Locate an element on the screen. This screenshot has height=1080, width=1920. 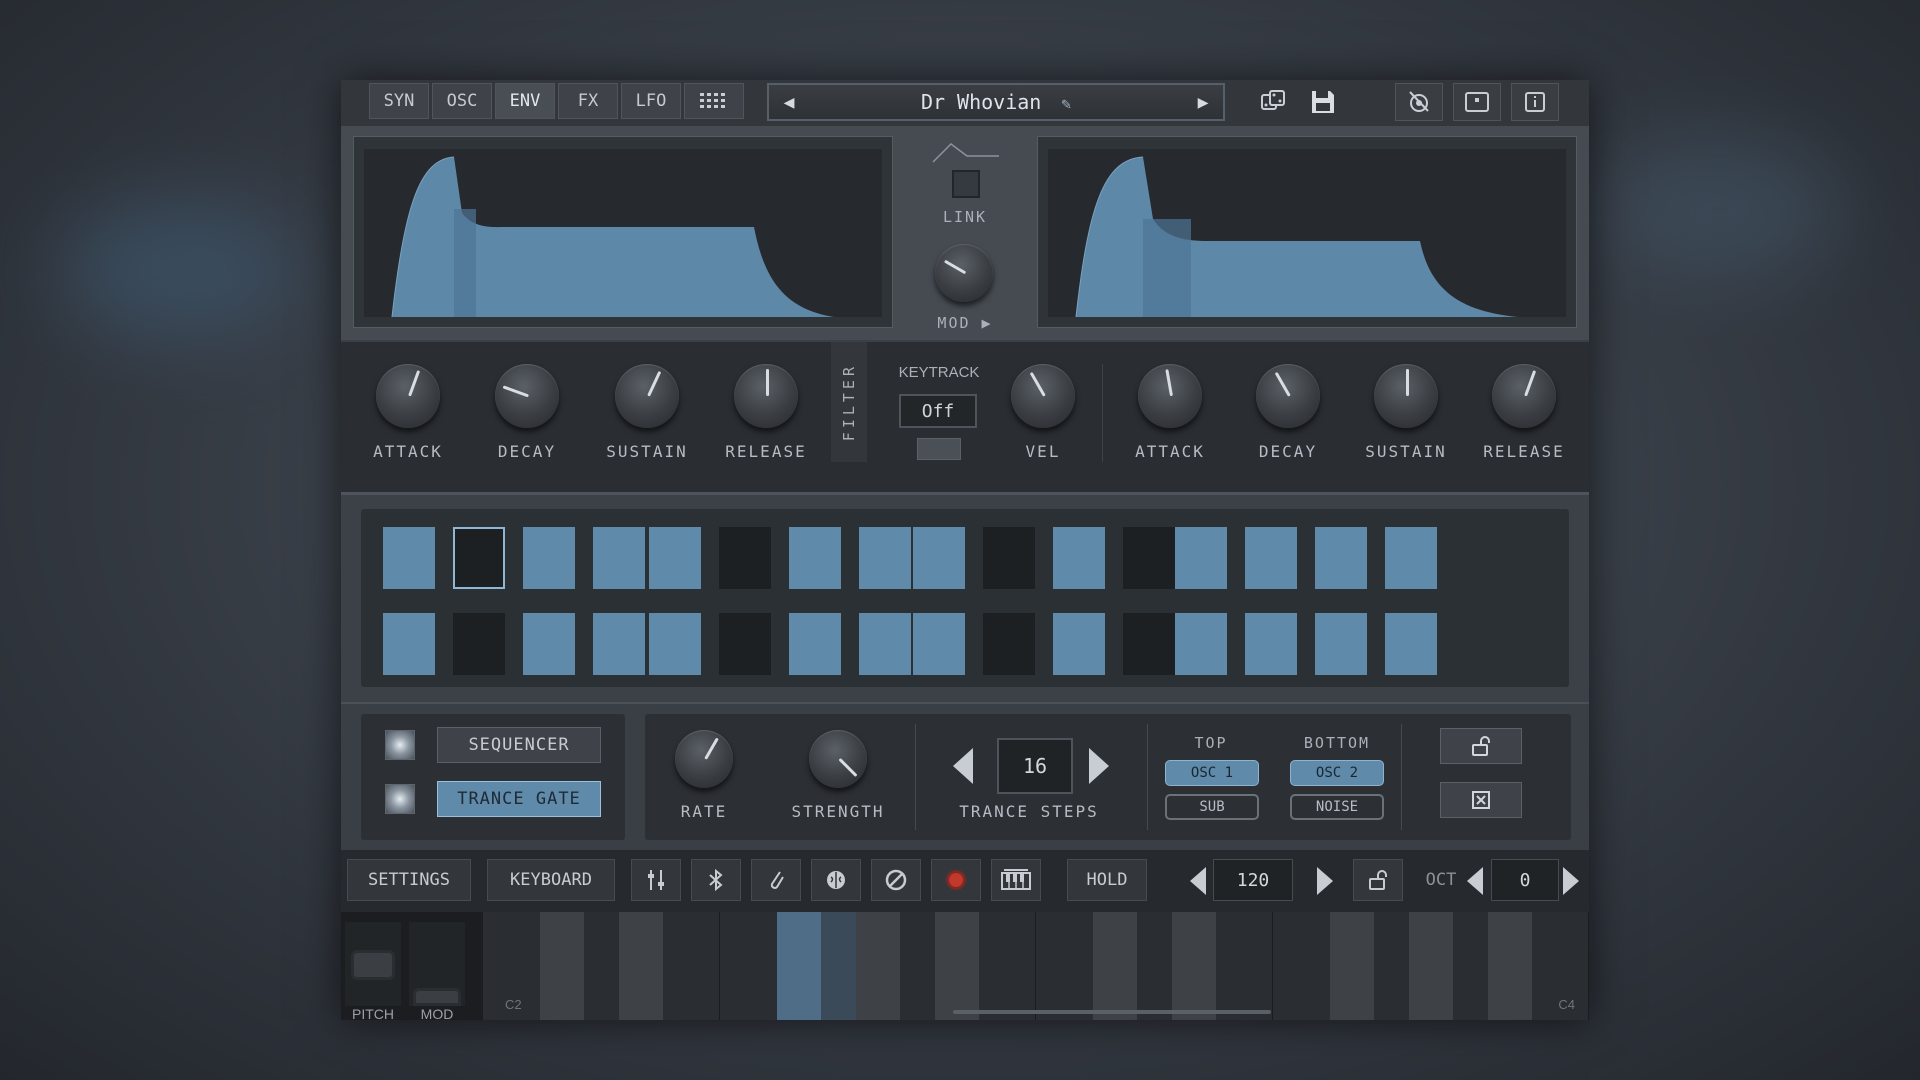
rate-knob is located at coordinates (704, 759).